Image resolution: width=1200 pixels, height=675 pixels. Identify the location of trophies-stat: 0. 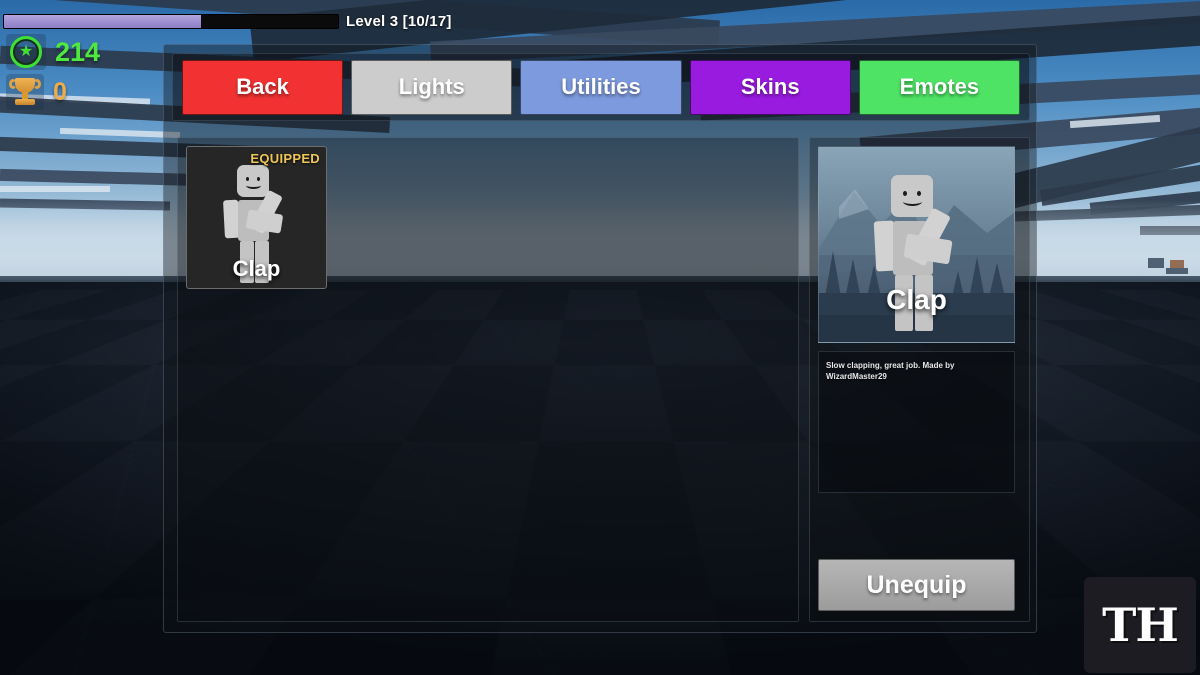
(36, 92).